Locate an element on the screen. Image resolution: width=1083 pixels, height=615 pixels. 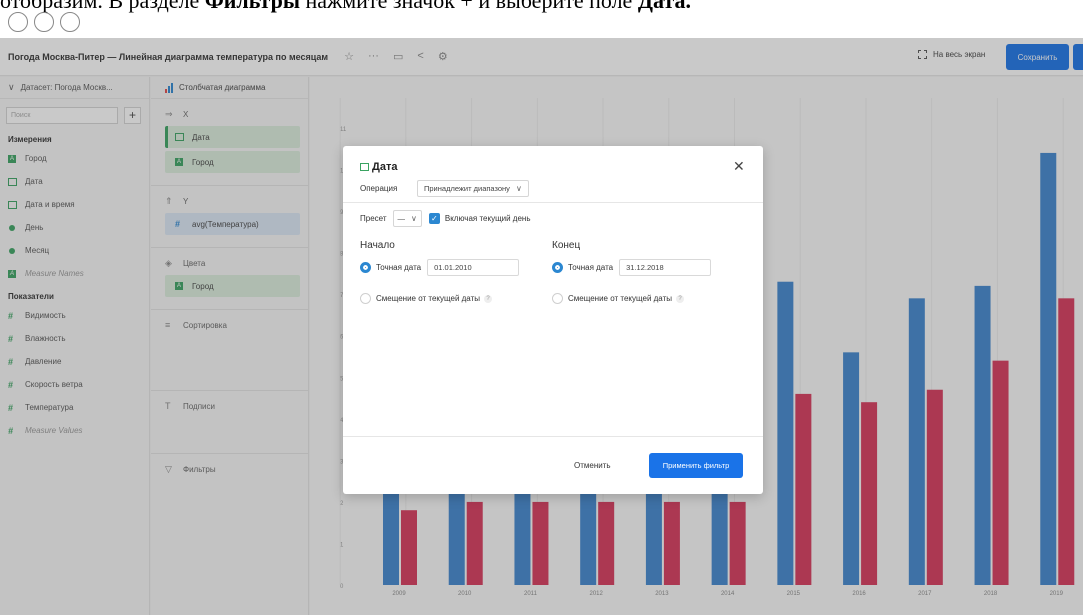
caption-middle: нажмите значок + и выберите поле is located at coordinates (469, 6).